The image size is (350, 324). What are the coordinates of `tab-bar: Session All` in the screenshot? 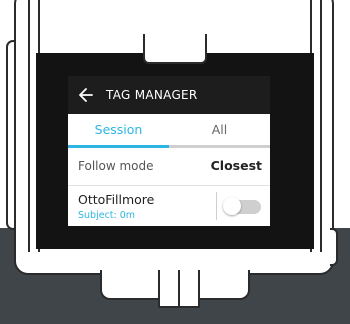 It's located at (169, 131).